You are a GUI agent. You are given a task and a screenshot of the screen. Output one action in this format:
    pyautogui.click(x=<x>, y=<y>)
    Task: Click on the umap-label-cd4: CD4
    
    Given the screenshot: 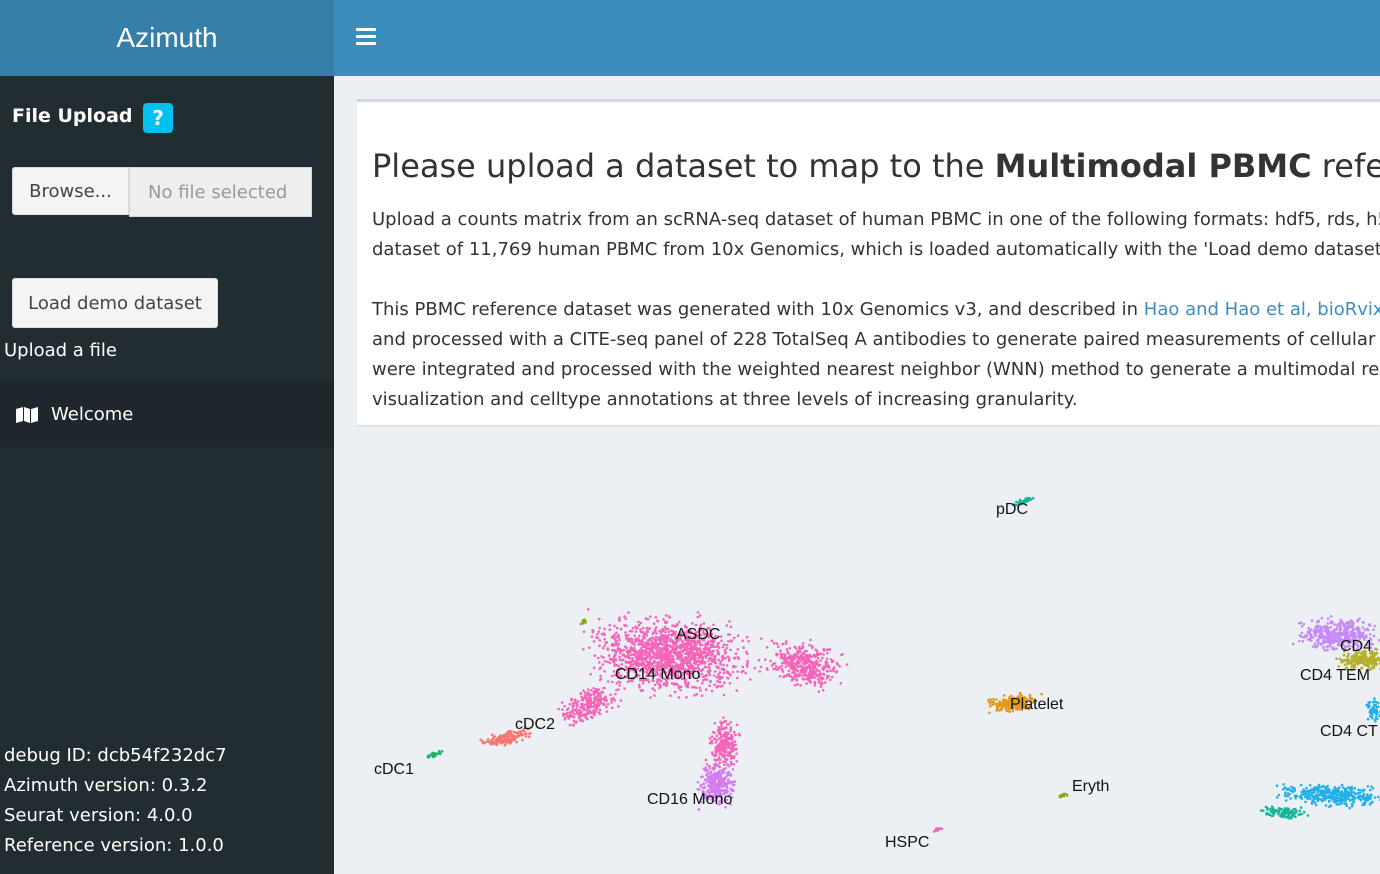 What is the action you would take?
    pyautogui.click(x=1356, y=646)
    